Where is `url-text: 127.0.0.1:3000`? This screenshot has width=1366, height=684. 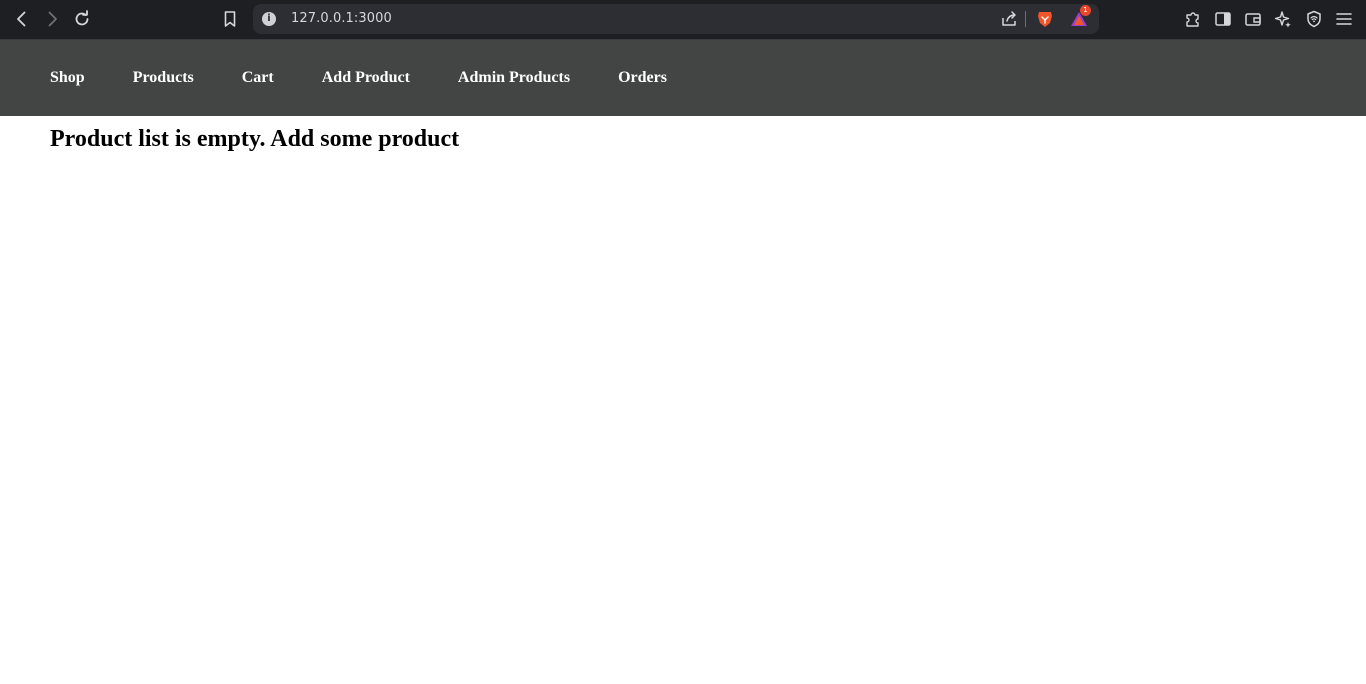
url-text: 127.0.0.1:3000 is located at coordinates (341, 18).